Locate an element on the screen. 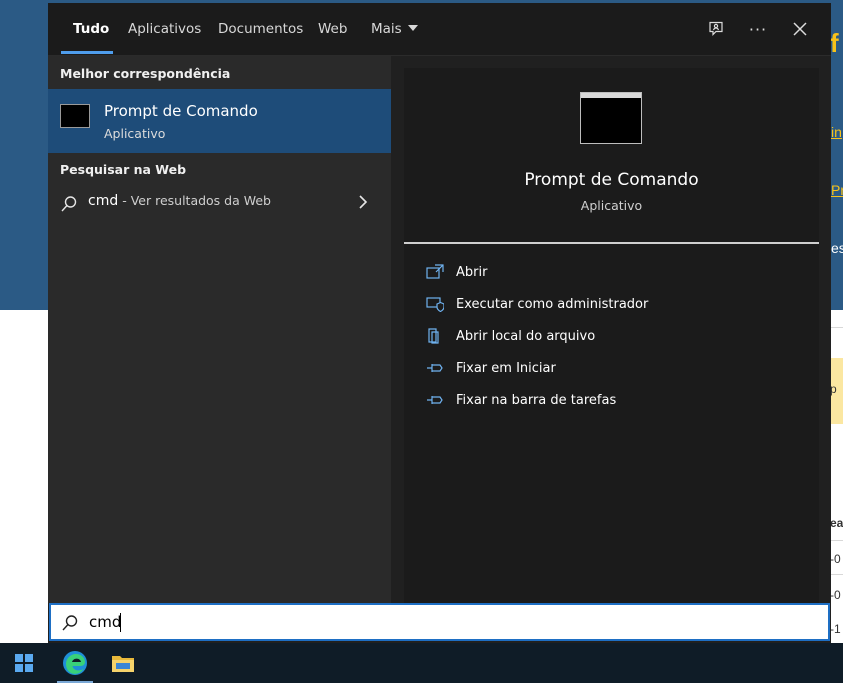 The width and height of the screenshot is (843, 683). web-search-item: cmd - Ver resultados da Web is located at coordinates (219, 204).